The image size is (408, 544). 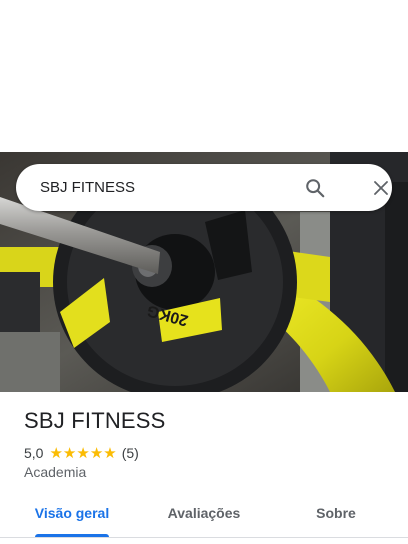 What do you see at coordinates (34, 453) in the screenshot?
I see `rating-value: 5,0` at bounding box center [34, 453].